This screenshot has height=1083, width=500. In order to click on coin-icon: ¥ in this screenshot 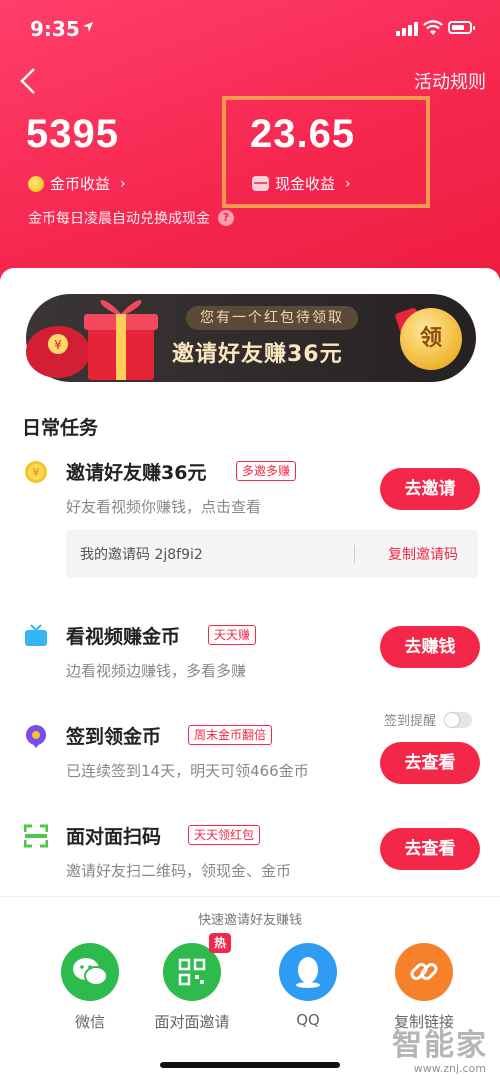, I will do `click(36, 472)`.